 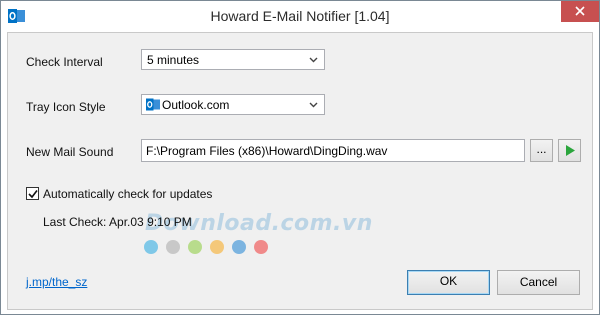 What do you see at coordinates (196, 105) in the screenshot?
I see `tray-icon-style-value: Outlook.com` at bounding box center [196, 105].